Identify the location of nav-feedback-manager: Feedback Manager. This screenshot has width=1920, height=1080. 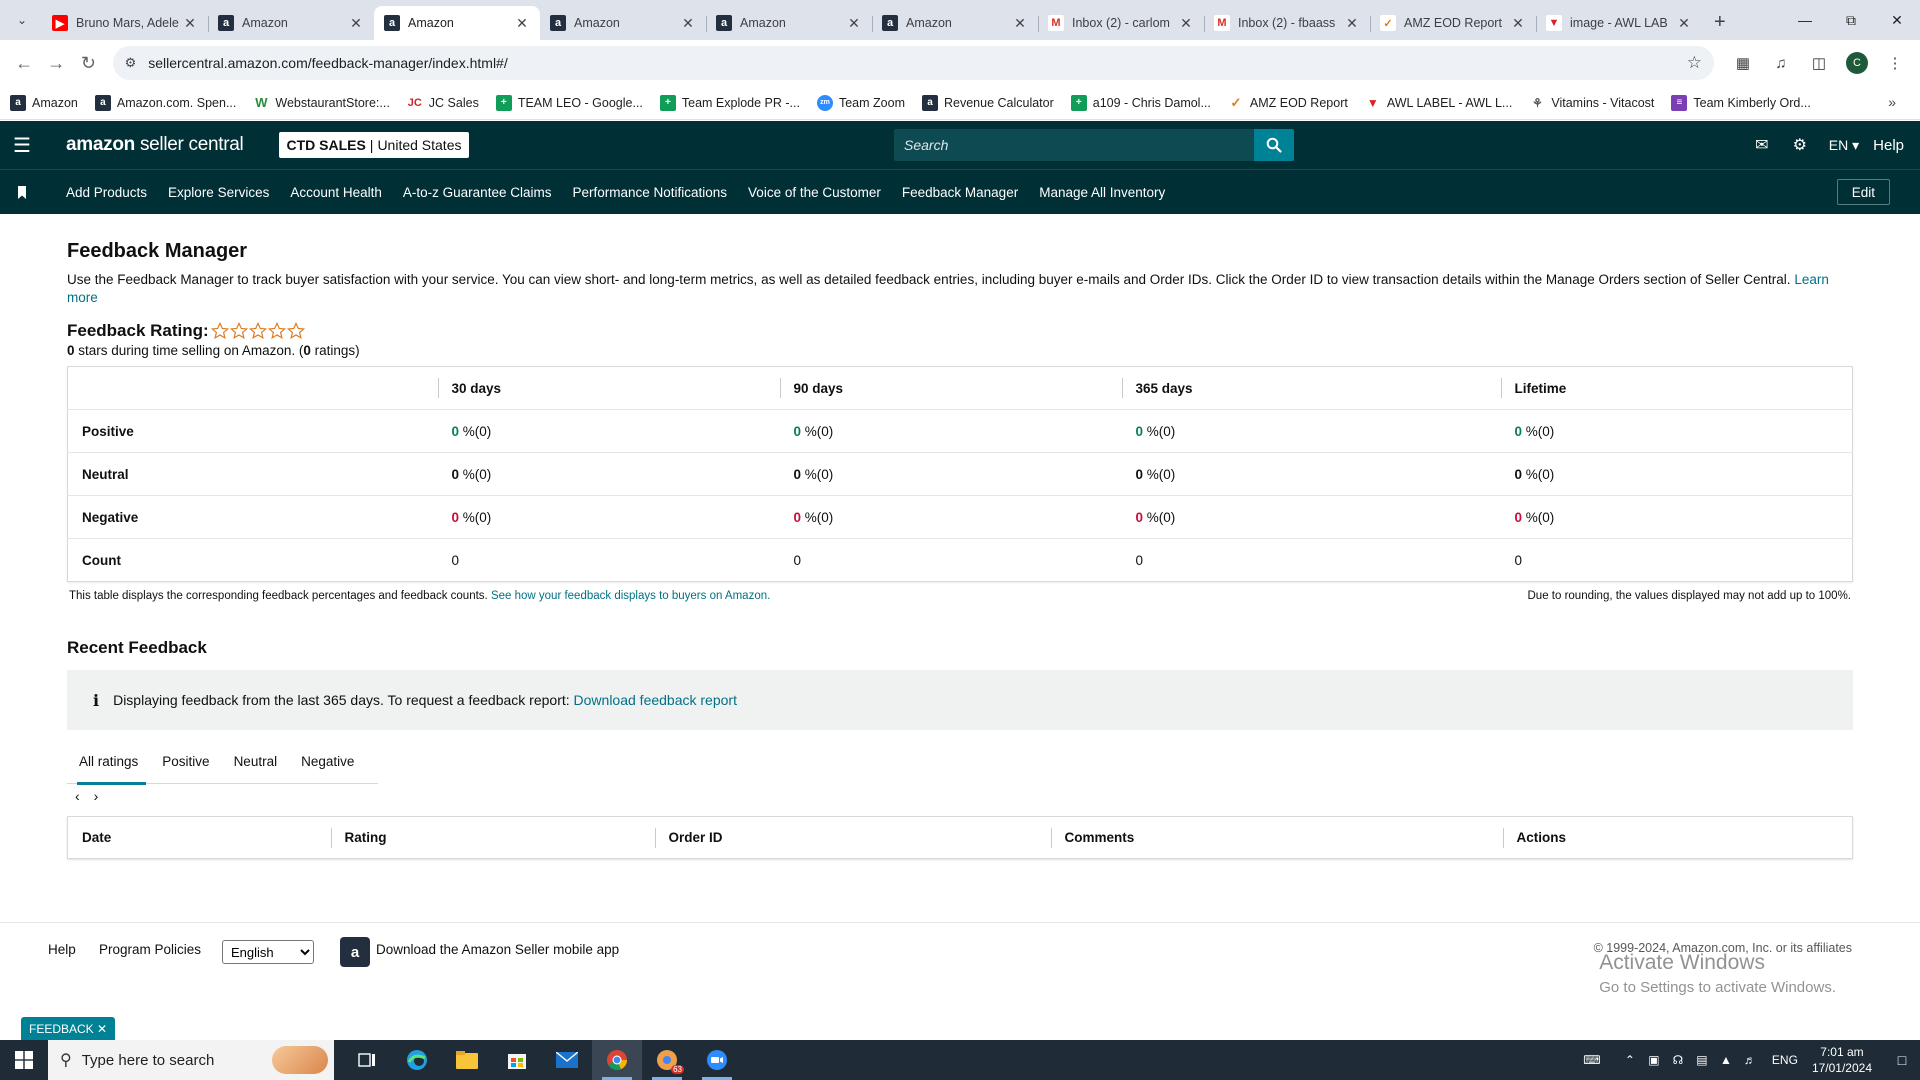
(960, 192).